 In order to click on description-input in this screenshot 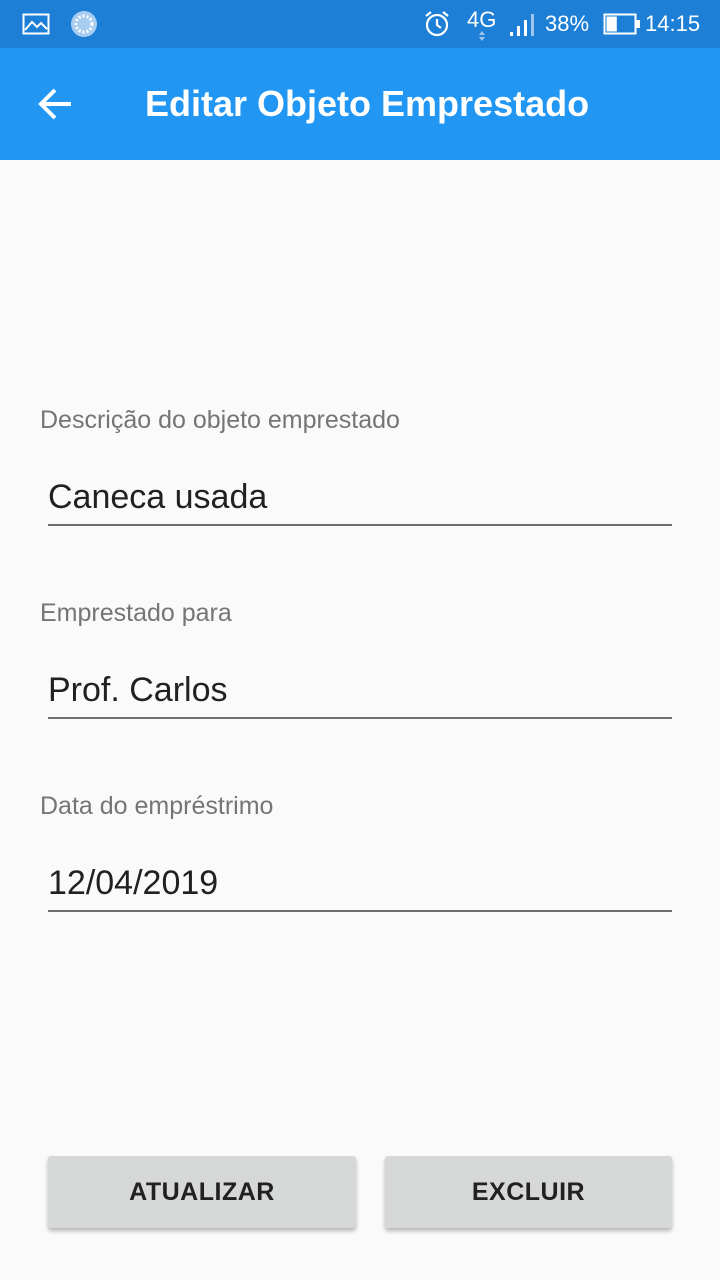, I will do `click(360, 498)`.